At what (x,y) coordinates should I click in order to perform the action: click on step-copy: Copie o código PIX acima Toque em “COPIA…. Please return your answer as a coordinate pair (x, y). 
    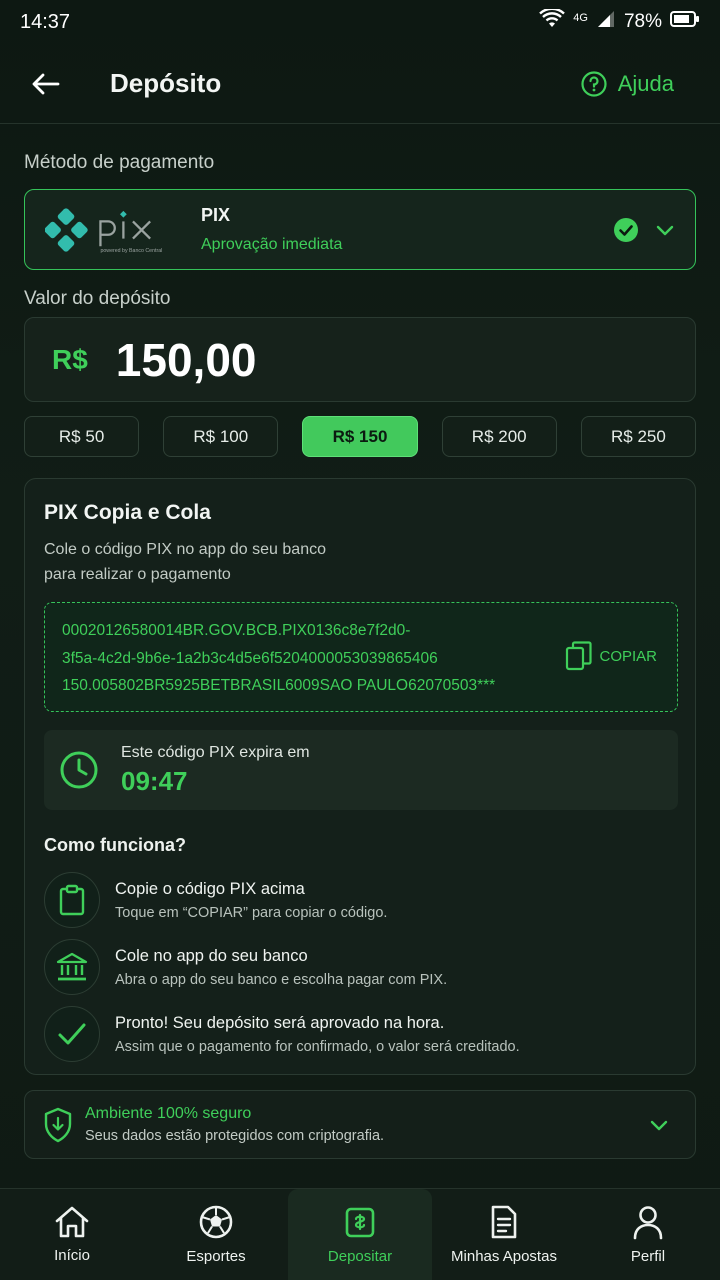
    Looking at the image, I should click on (354, 900).